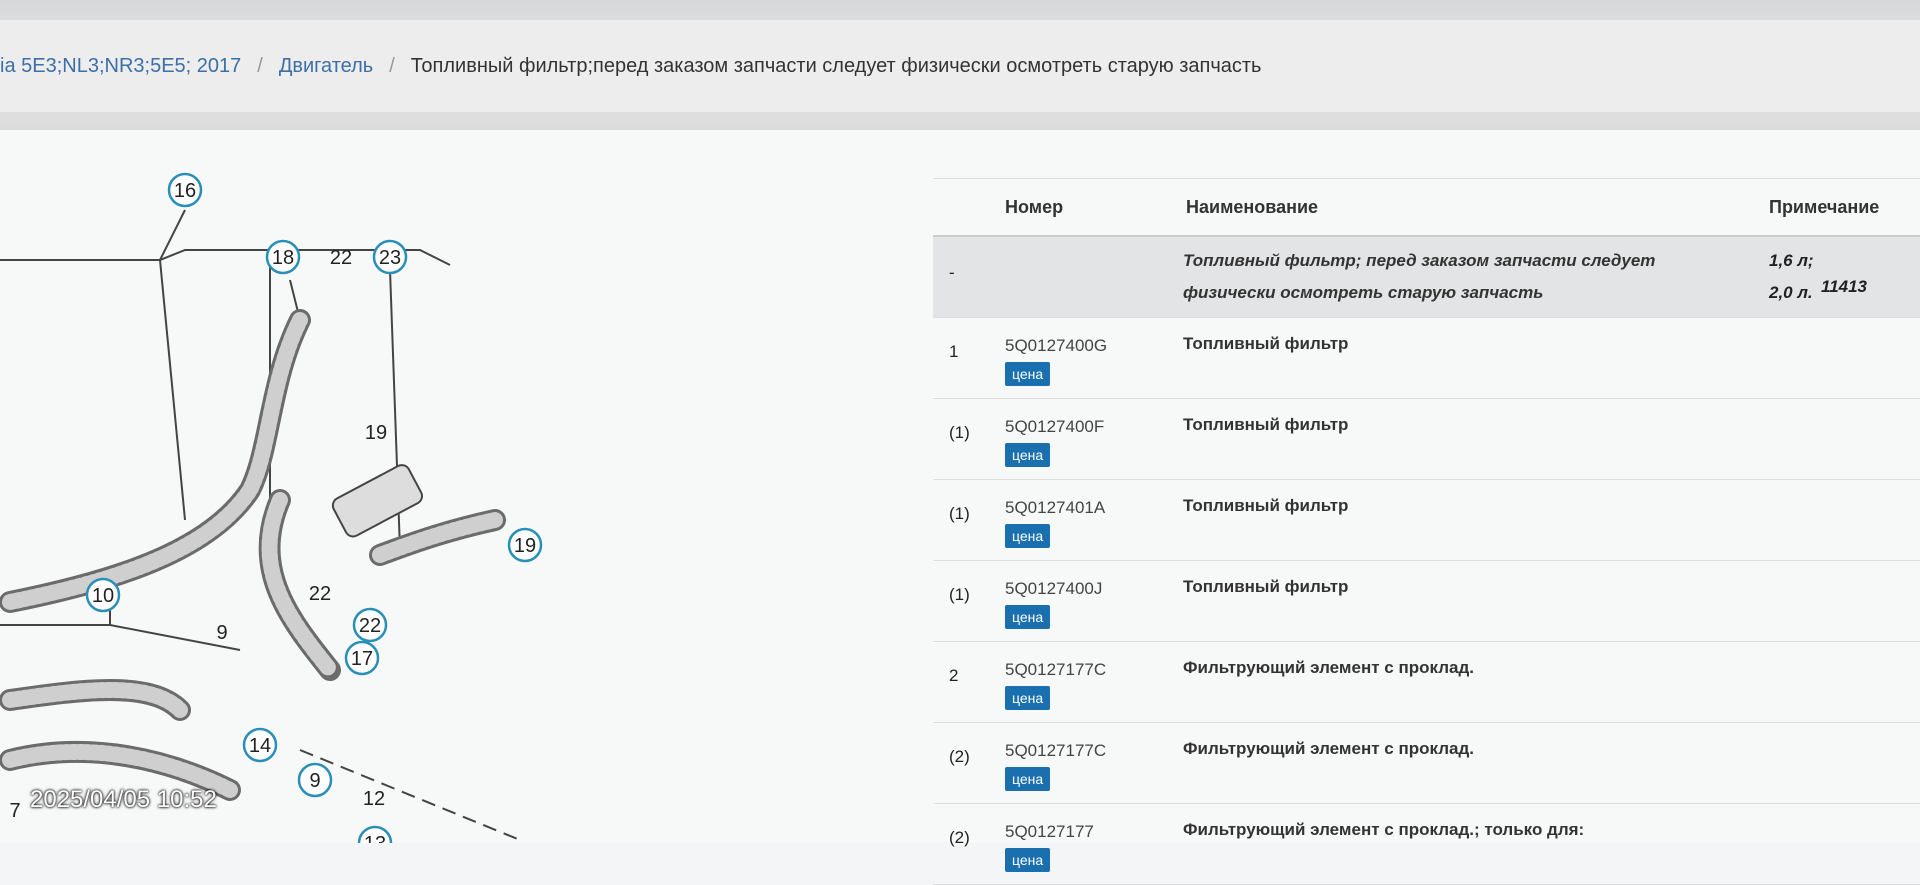  What do you see at coordinates (1426, 520) in the screenshot?
I see `table-row: (1) 5Q0127401A цена Топливный фильтр` at bounding box center [1426, 520].